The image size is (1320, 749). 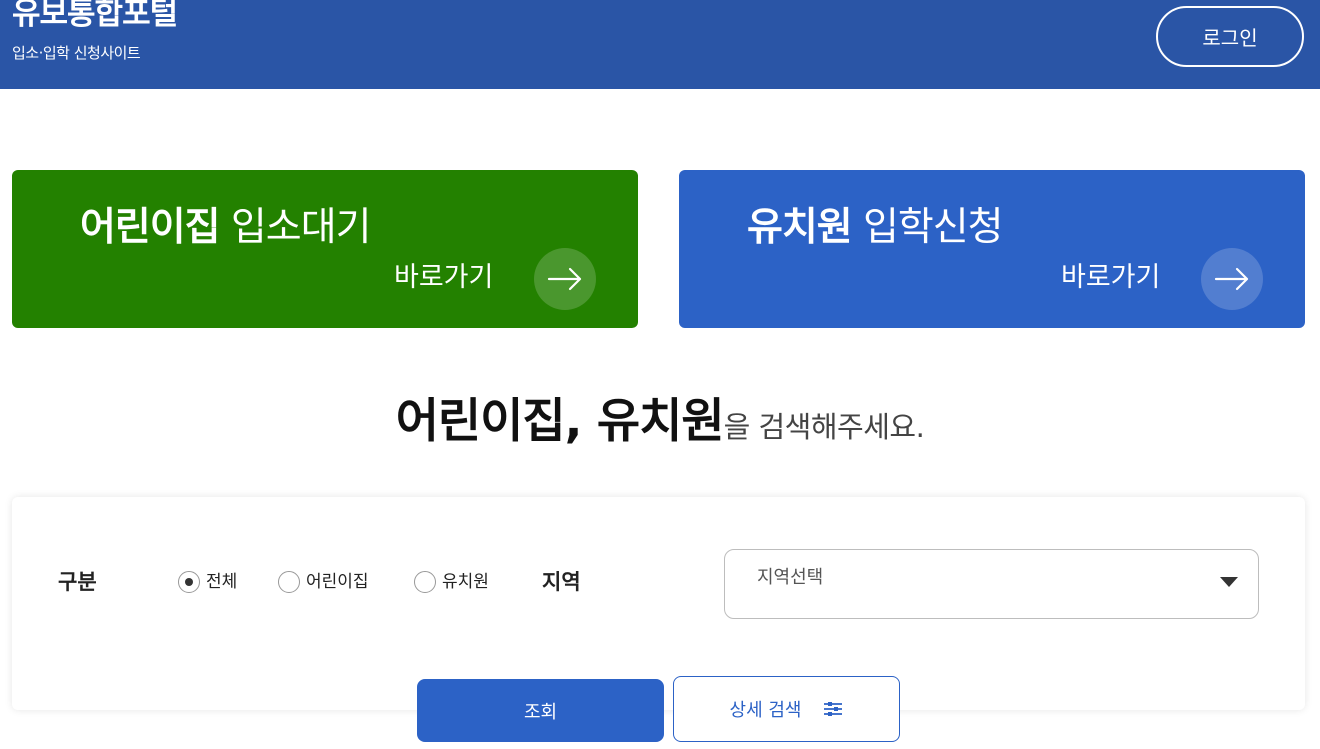 I want to click on search-headline: 어린이집, 유치원을 검색해주세요., so click(x=660, y=416).